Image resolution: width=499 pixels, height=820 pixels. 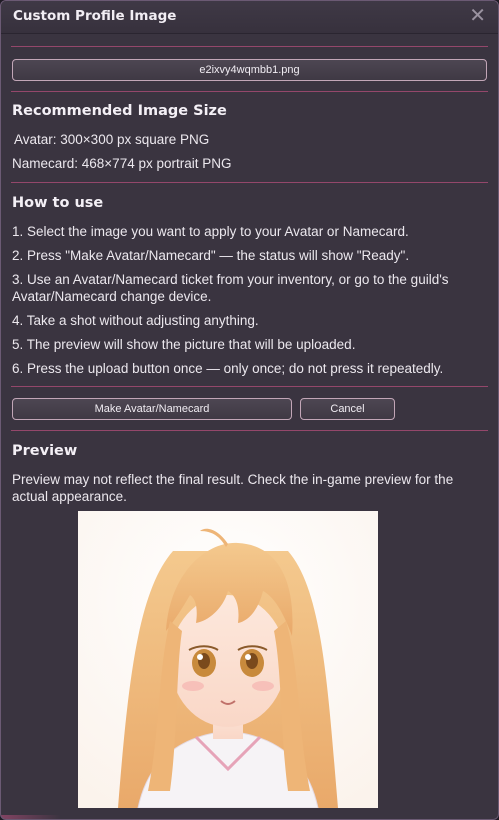 What do you see at coordinates (95, 16) in the screenshot?
I see `dialog-title: Custom Profile Image` at bounding box center [95, 16].